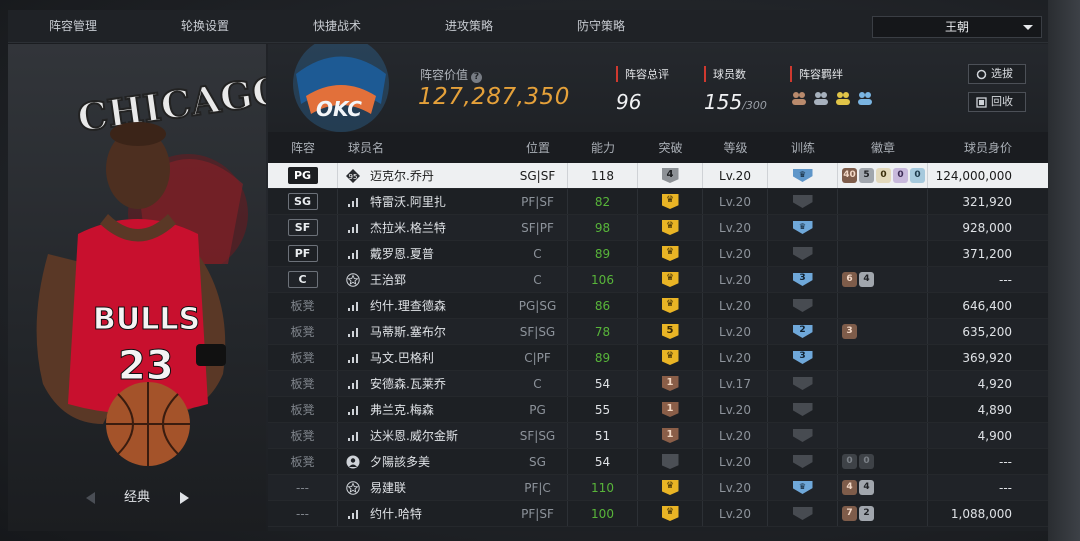 The image size is (1080, 541). What do you see at coordinates (402, 176) in the screenshot?
I see `player-name: 迈克尔.乔丹` at bounding box center [402, 176].